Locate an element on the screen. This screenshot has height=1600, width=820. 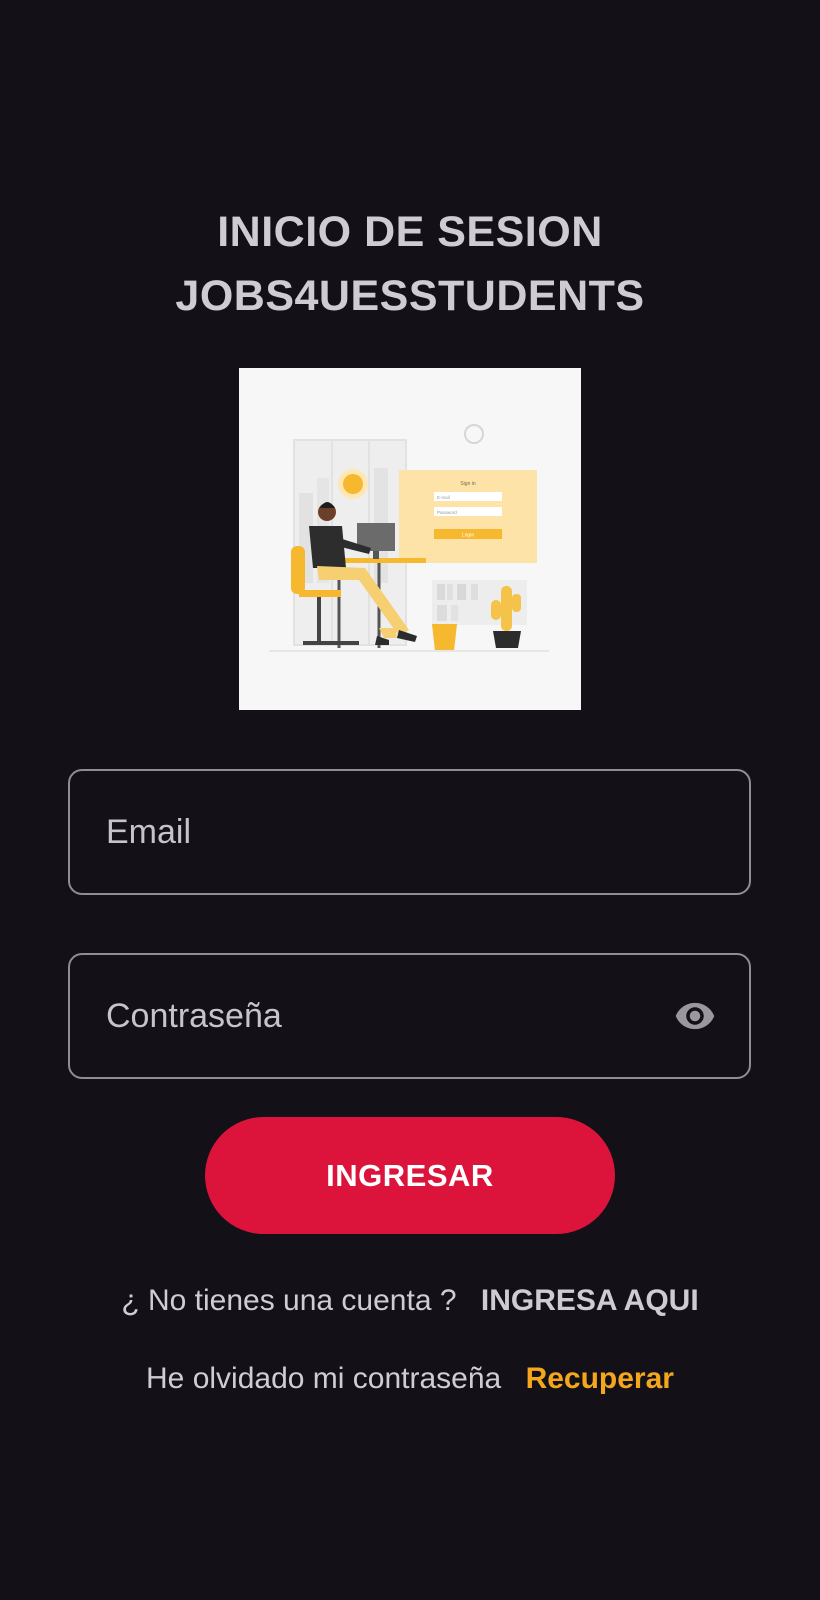
eye-icon is located at coordinates (695, 1016).